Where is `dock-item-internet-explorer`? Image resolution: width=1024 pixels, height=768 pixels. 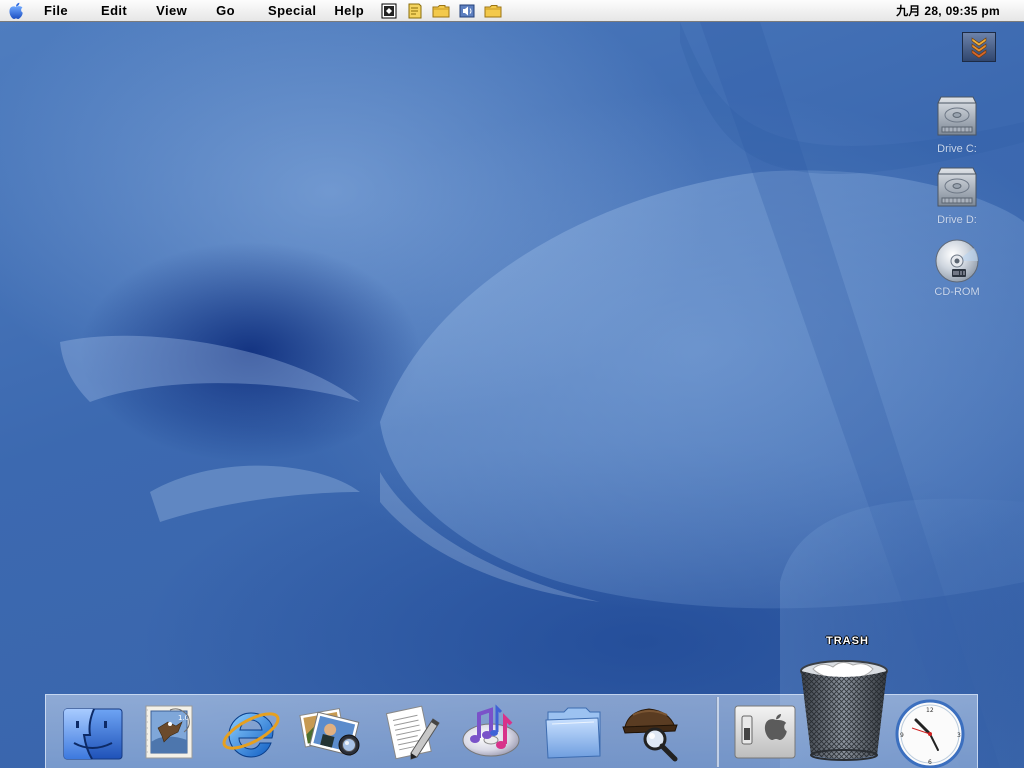 dock-item-internet-explorer is located at coordinates (251, 732).